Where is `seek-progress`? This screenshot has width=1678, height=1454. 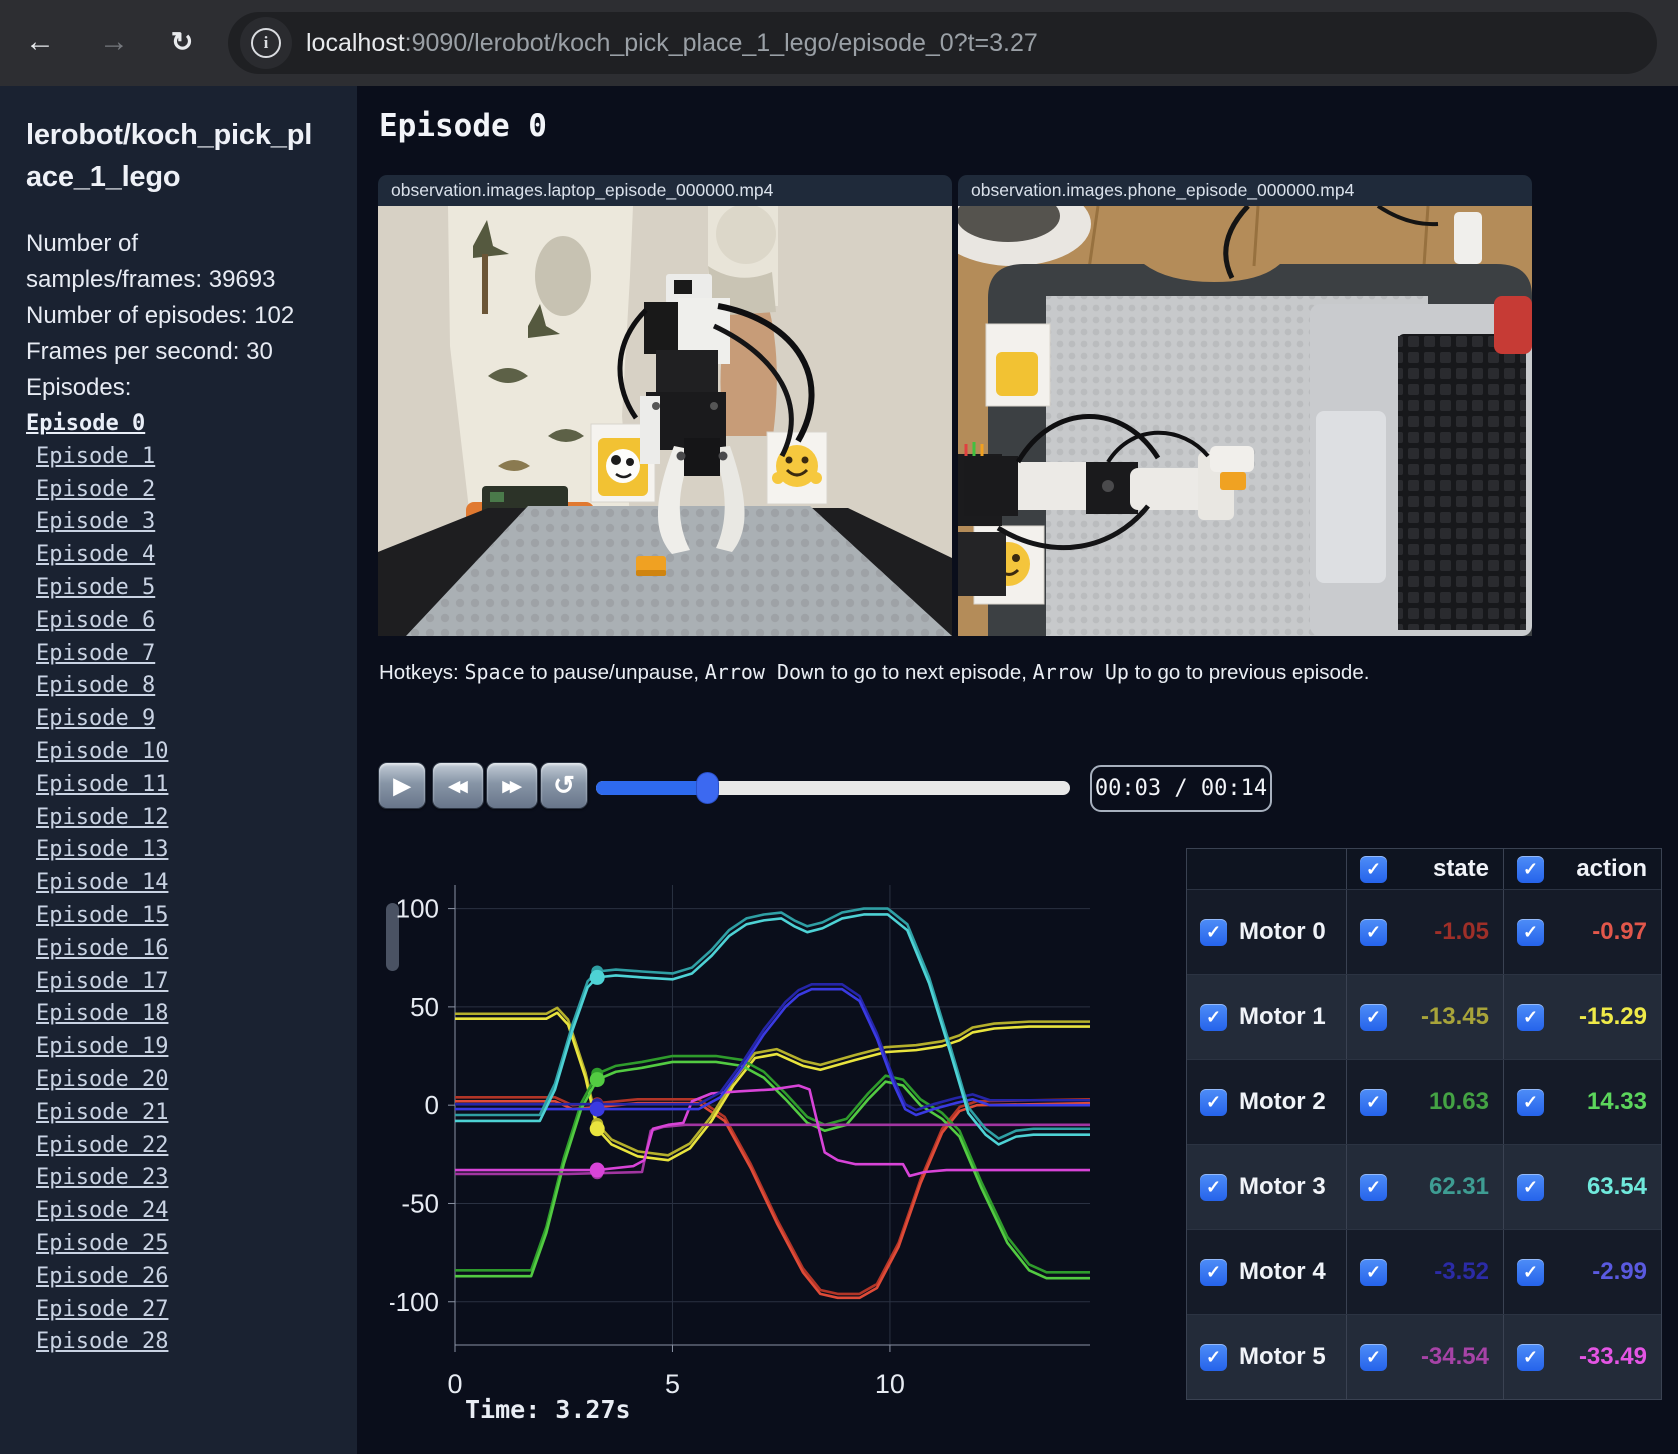
seek-progress is located at coordinates (652, 788).